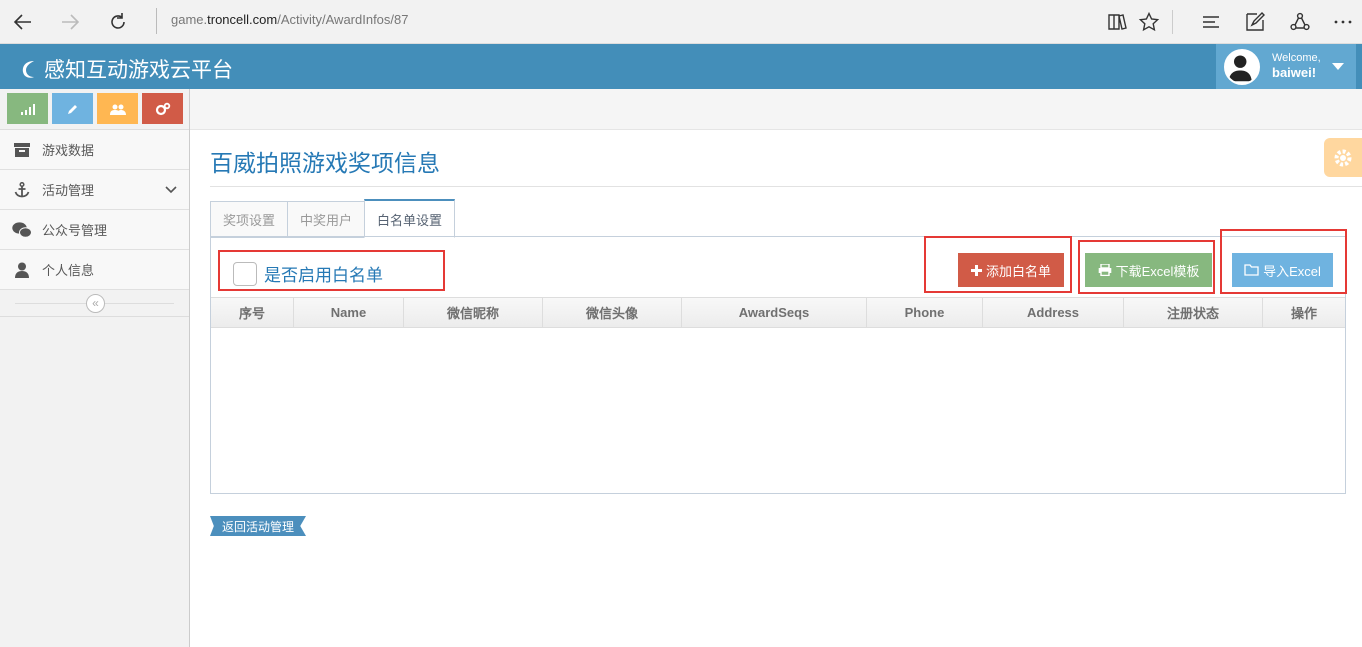 This screenshot has width=1362, height=647. I want to click on back-arrow-icon, so click(23, 22).